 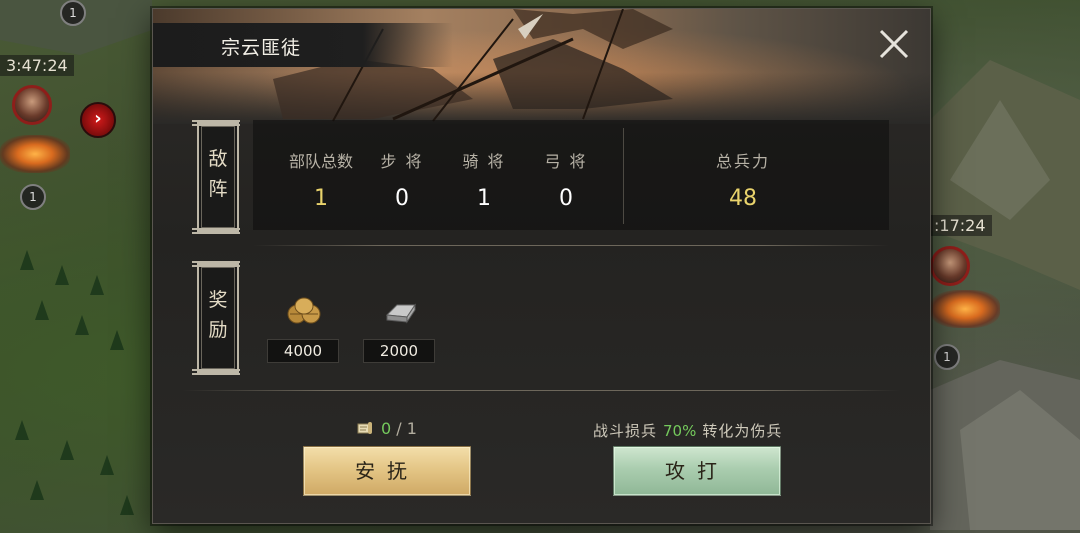 What do you see at coordinates (743, 198) in the screenshot?
I see `stat-value: 48` at bounding box center [743, 198].